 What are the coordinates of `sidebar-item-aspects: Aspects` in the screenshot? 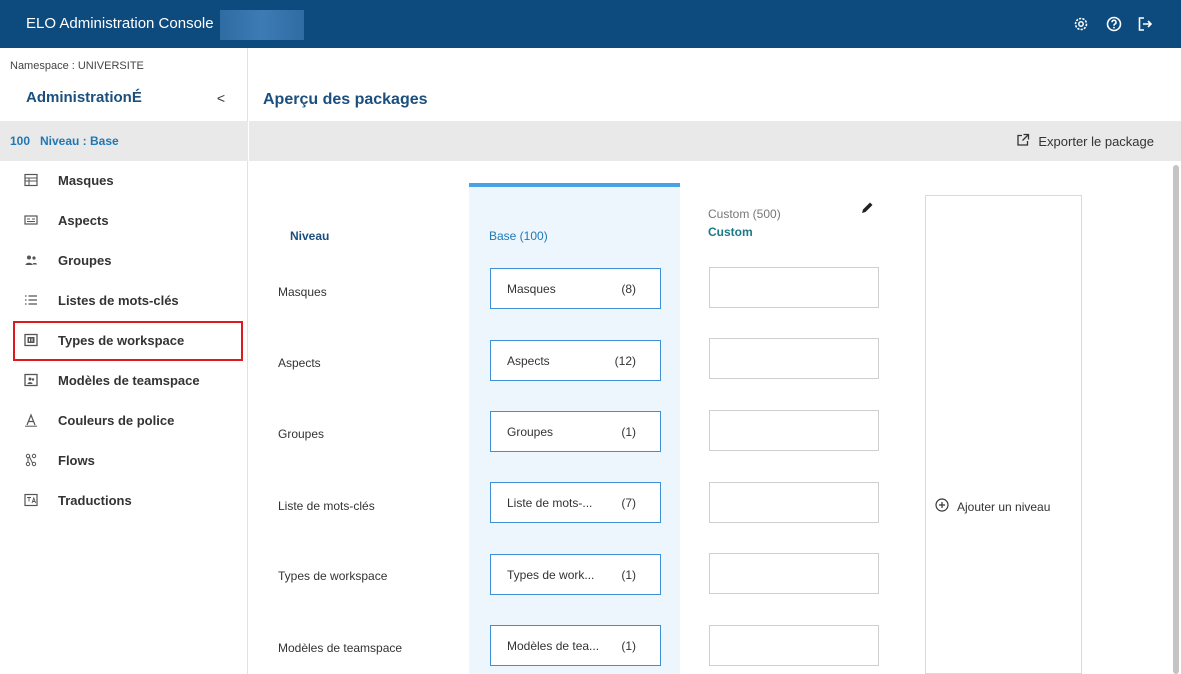 It's located at (124, 221).